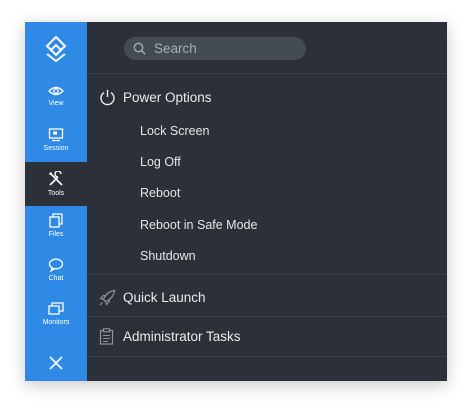  What do you see at coordinates (55, 178) in the screenshot?
I see `tools-icon` at bounding box center [55, 178].